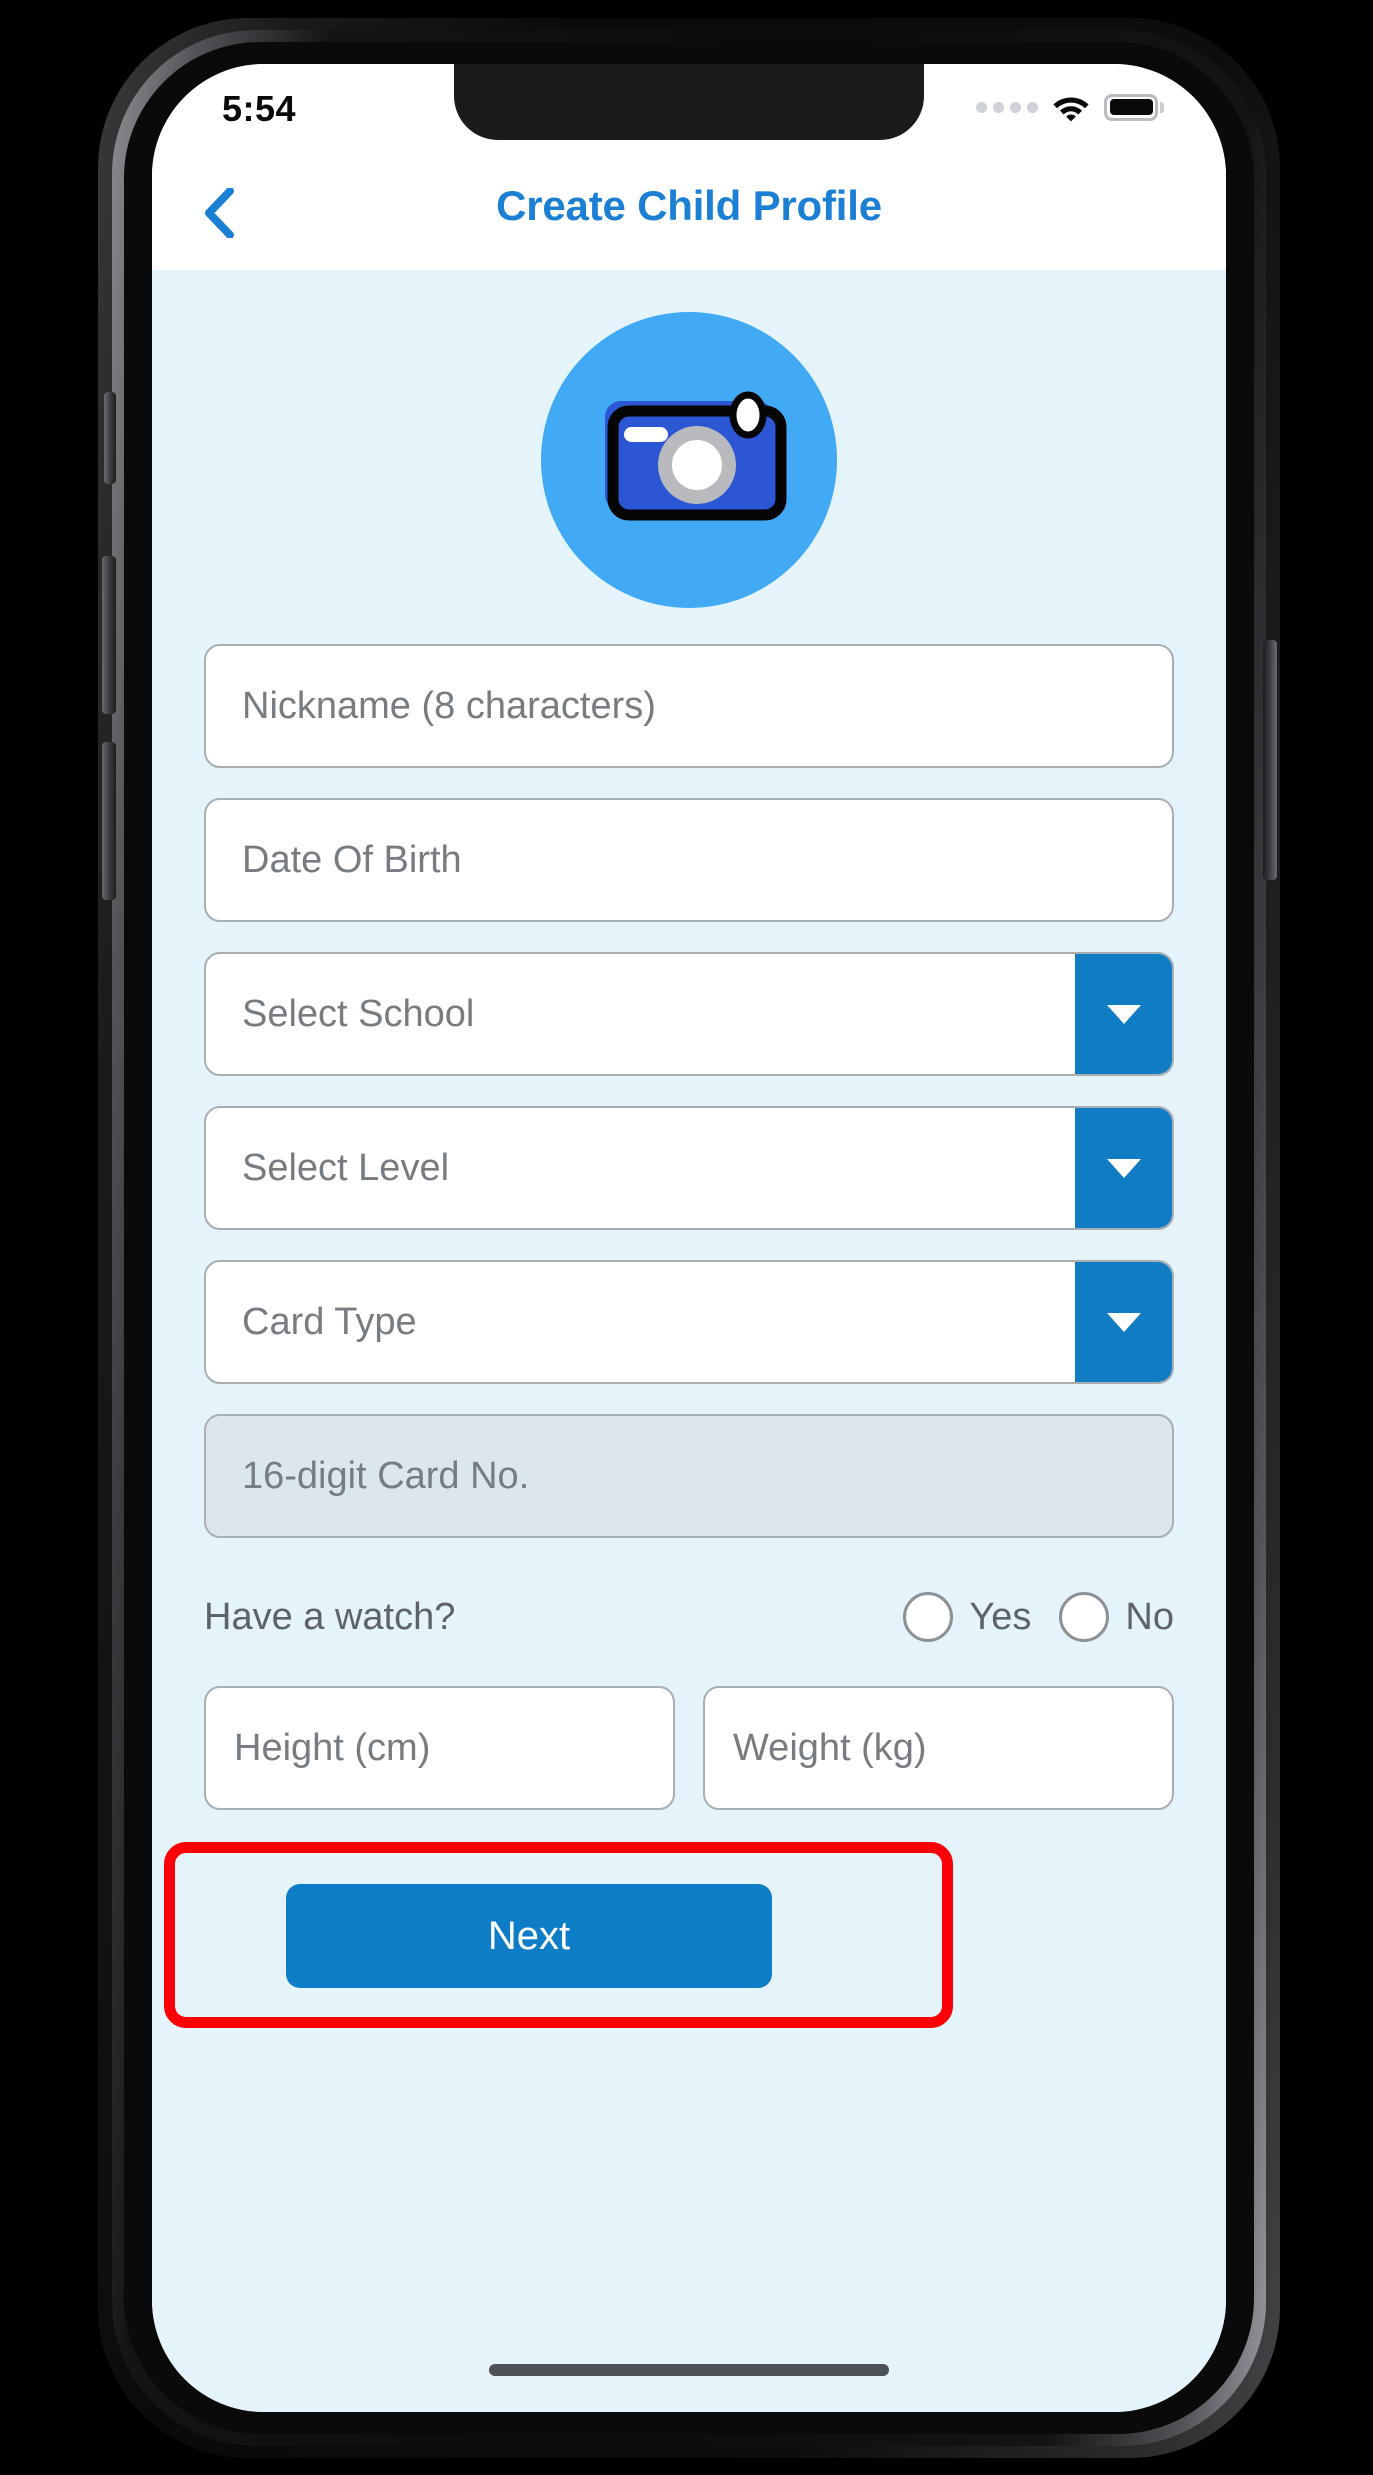  I want to click on watch-question-row: Have a watch? Yes No, so click(689, 1617).